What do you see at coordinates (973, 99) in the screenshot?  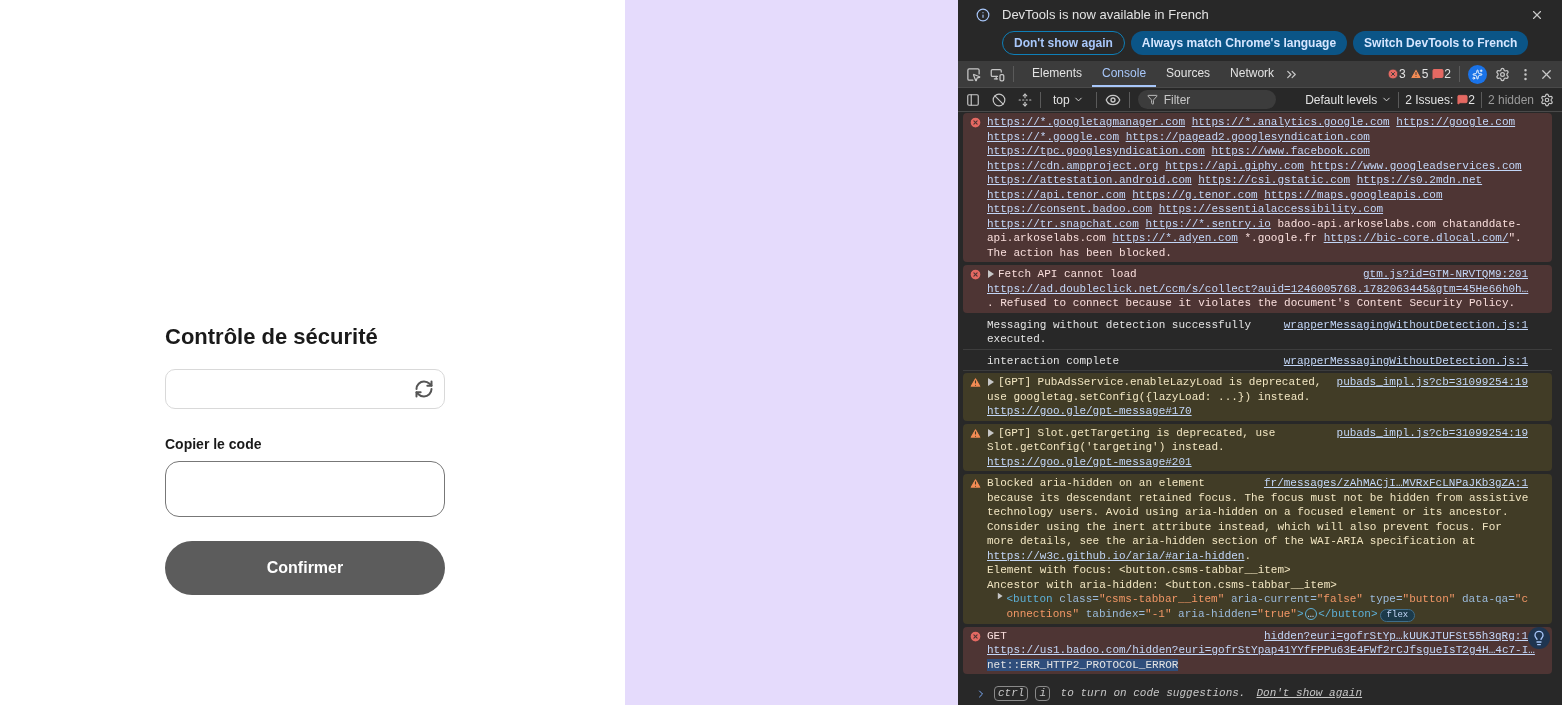 I see `sidebar-icon` at bounding box center [973, 99].